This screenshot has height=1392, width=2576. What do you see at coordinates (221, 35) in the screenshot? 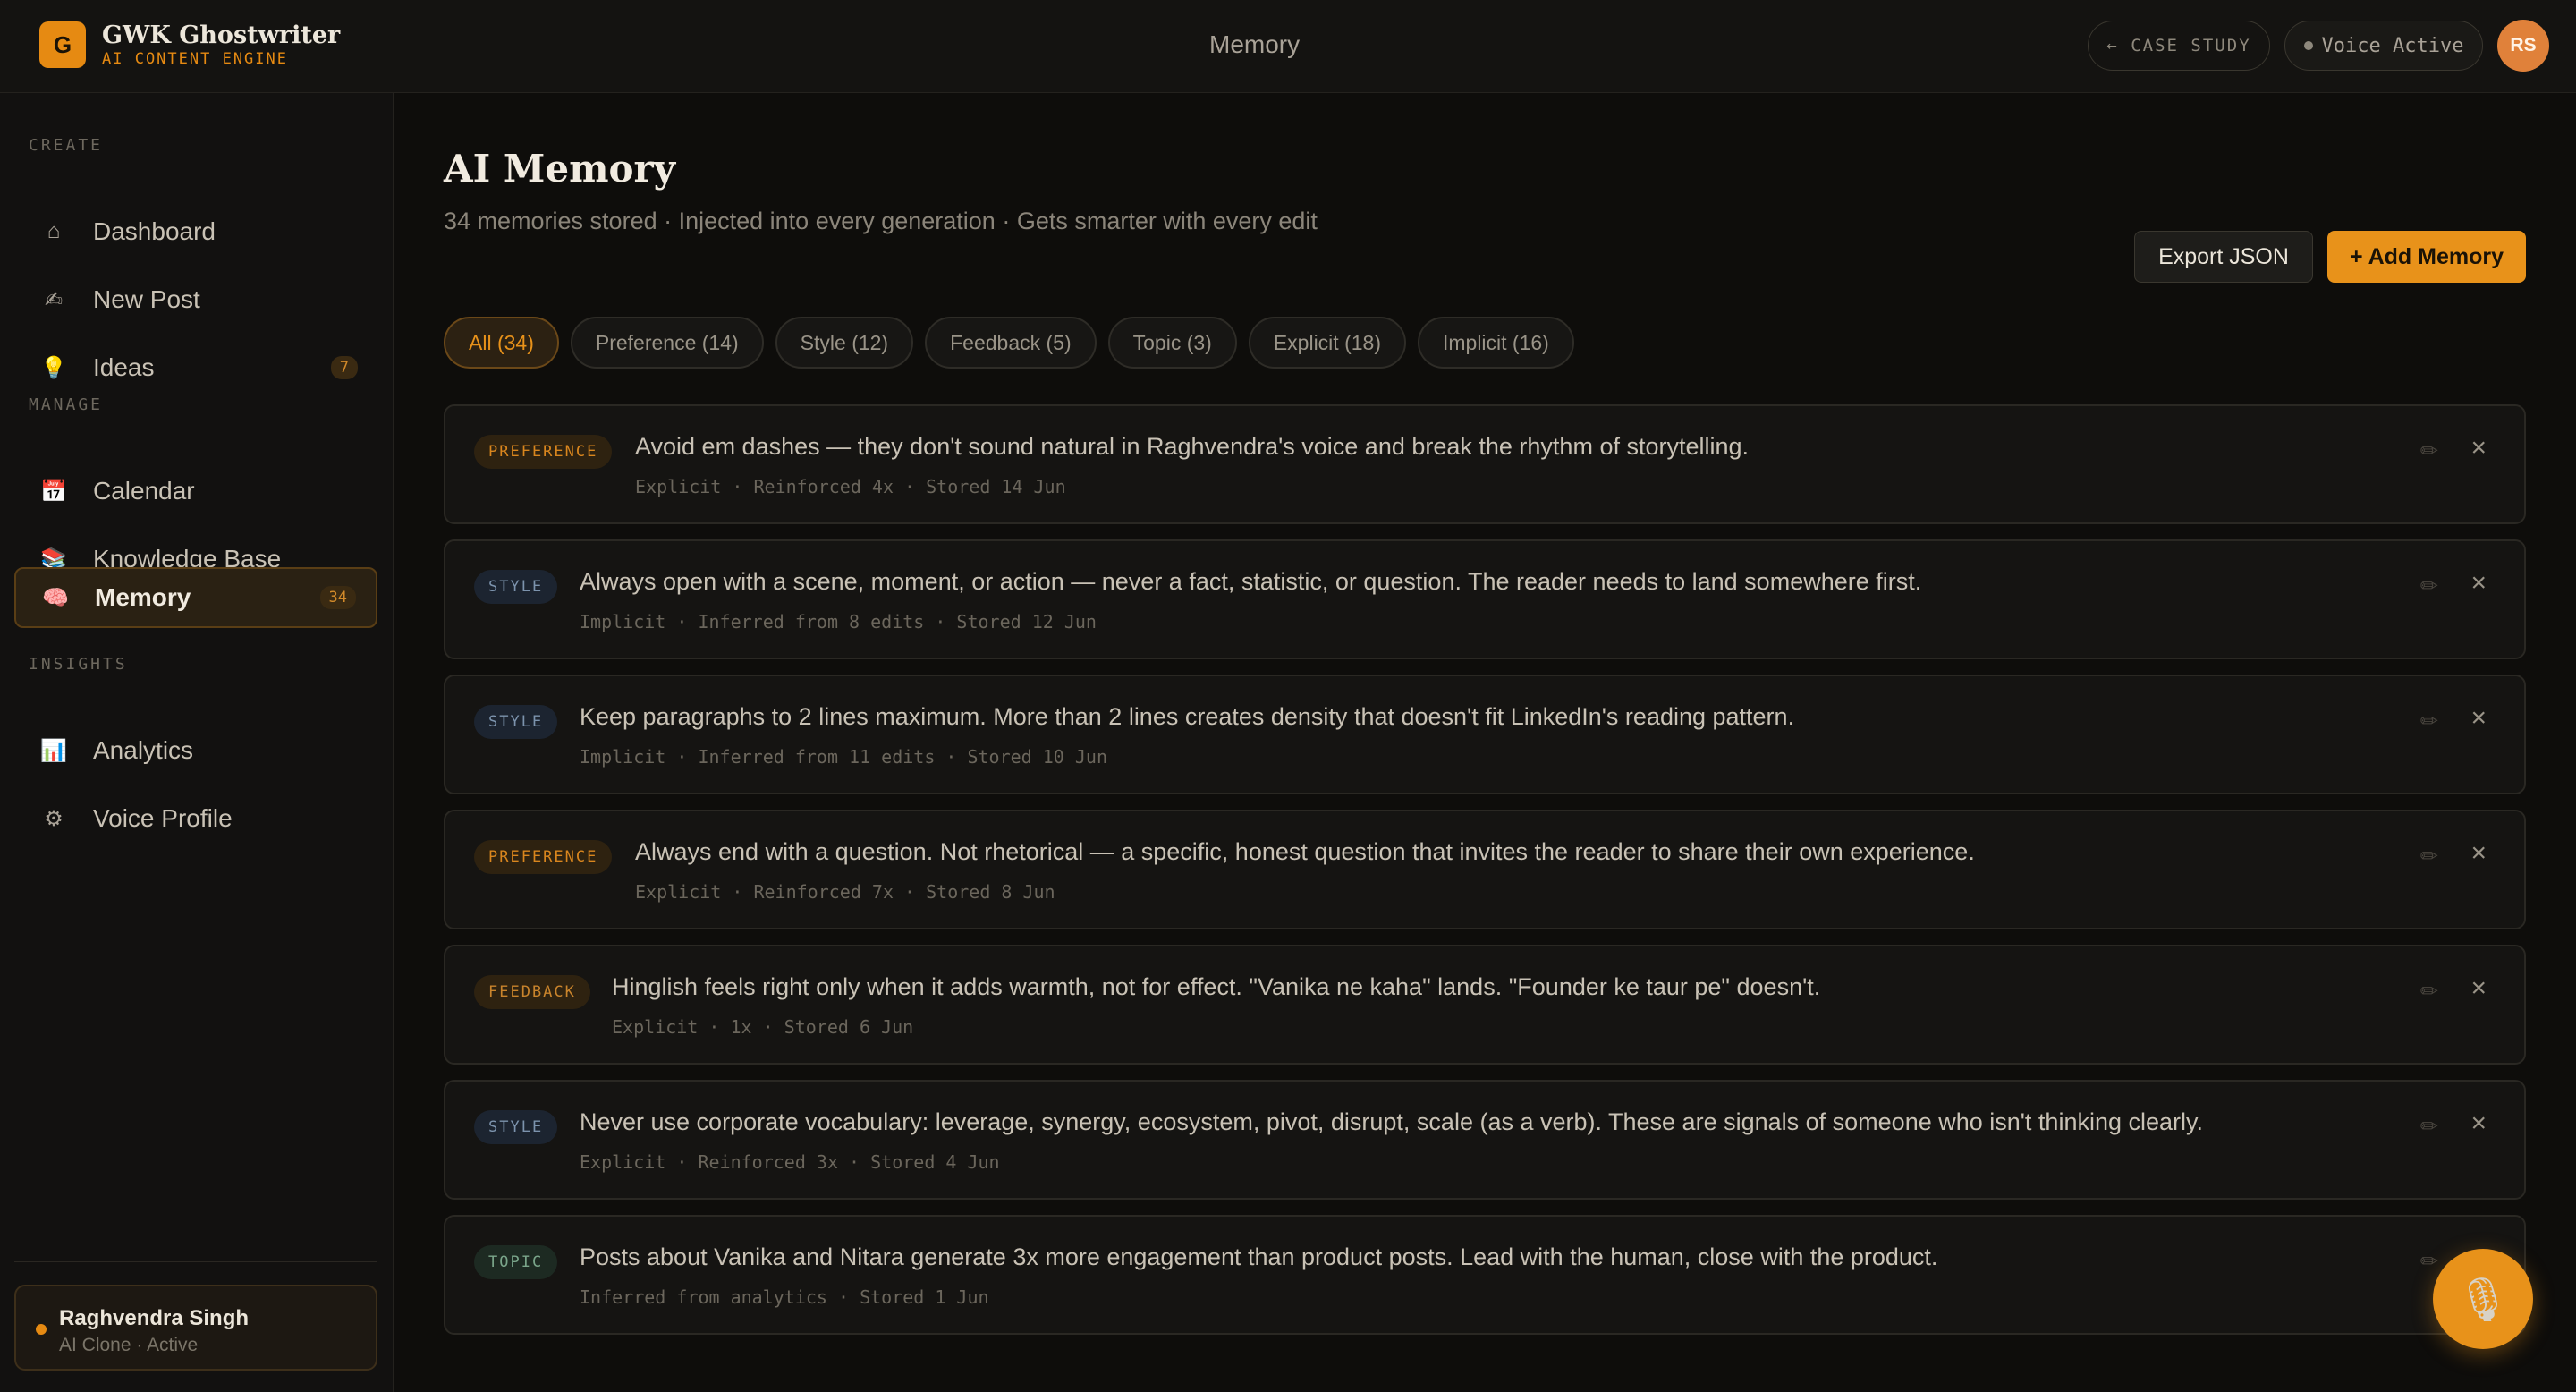
I see `app-name: GWK Ghostwriter` at bounding box center [221, 35].